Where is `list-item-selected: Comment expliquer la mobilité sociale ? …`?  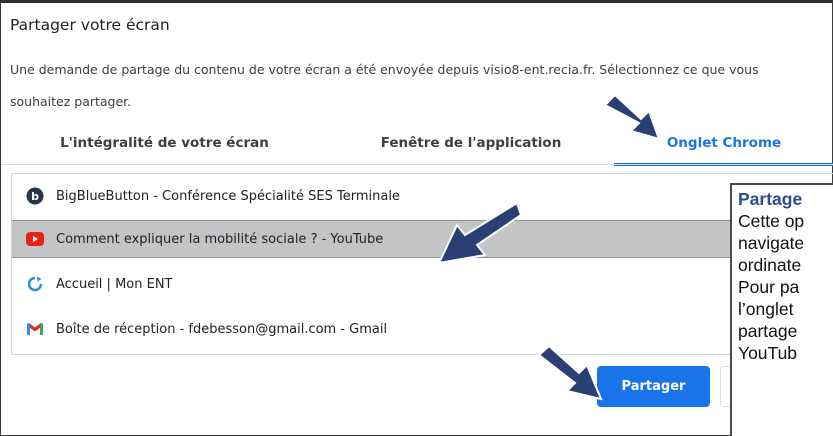
list-item-selected: Comment expliquer la mobilité sociale ? … is located at coordinates (422, 239).